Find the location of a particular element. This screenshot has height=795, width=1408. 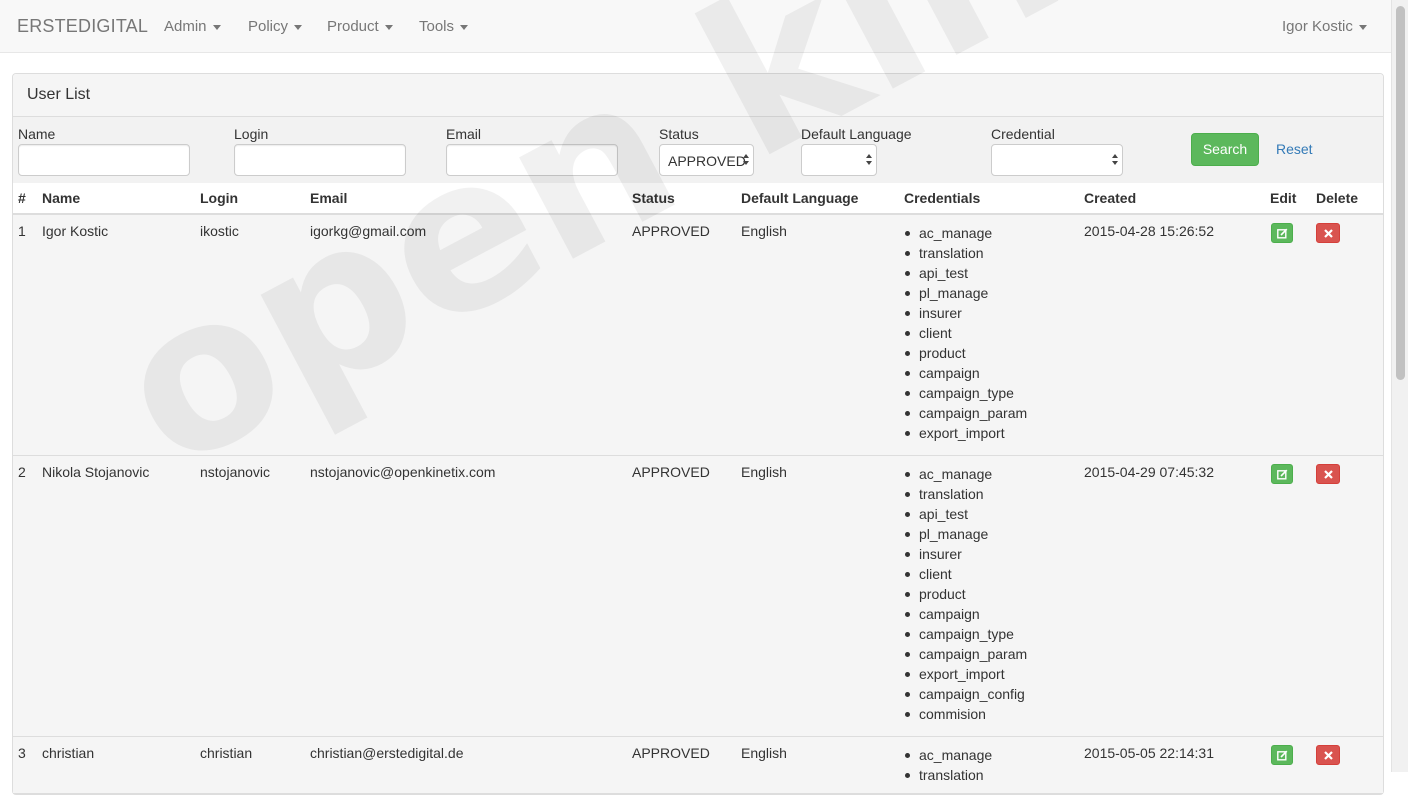

col-name: Name is located at coordinates (61, 198).